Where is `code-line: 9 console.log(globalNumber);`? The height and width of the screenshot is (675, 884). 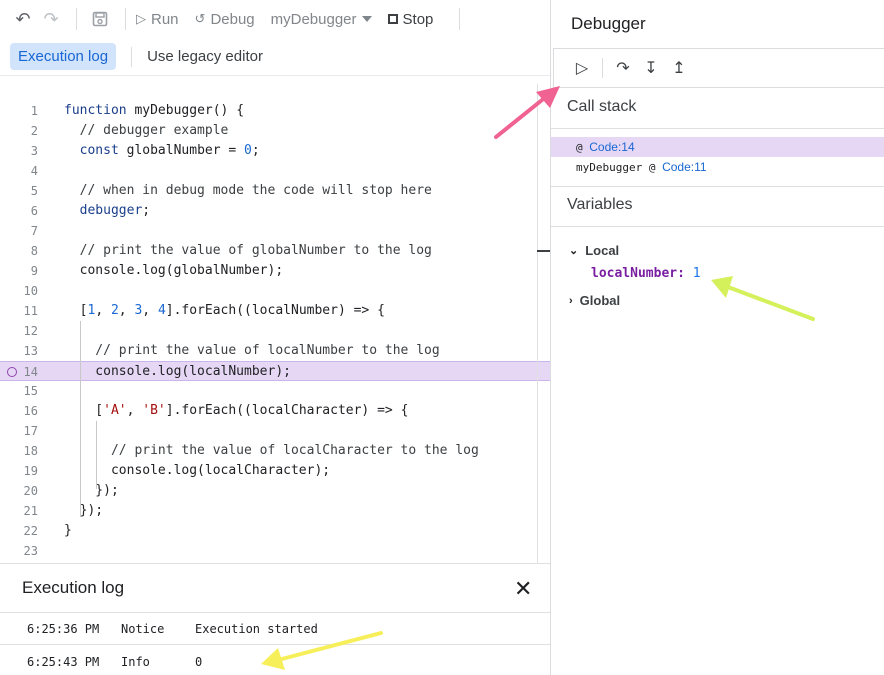 code-line: 9 console.log(globalNumber); is located at coordinates (275, 271).